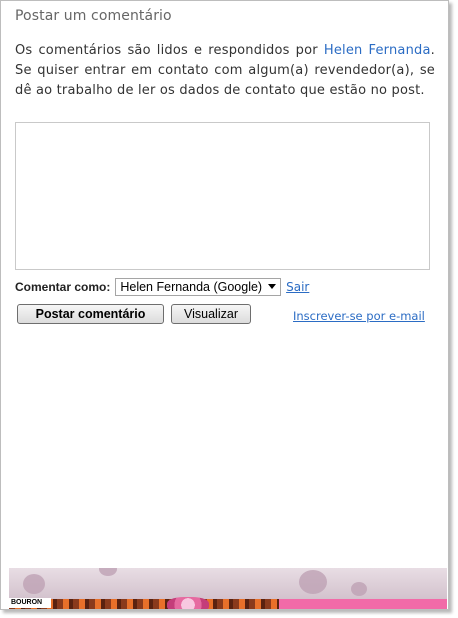  Describe the element at coordinates (93, 16) in the screenshot. I see `comment-section-title: Postar um comentário` at that location.